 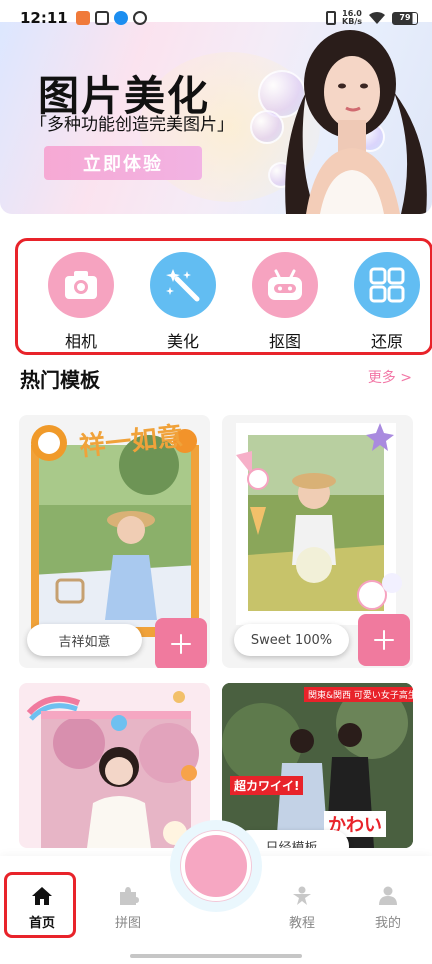 I want to click on wifi-icon, so click(x=377, y=17).